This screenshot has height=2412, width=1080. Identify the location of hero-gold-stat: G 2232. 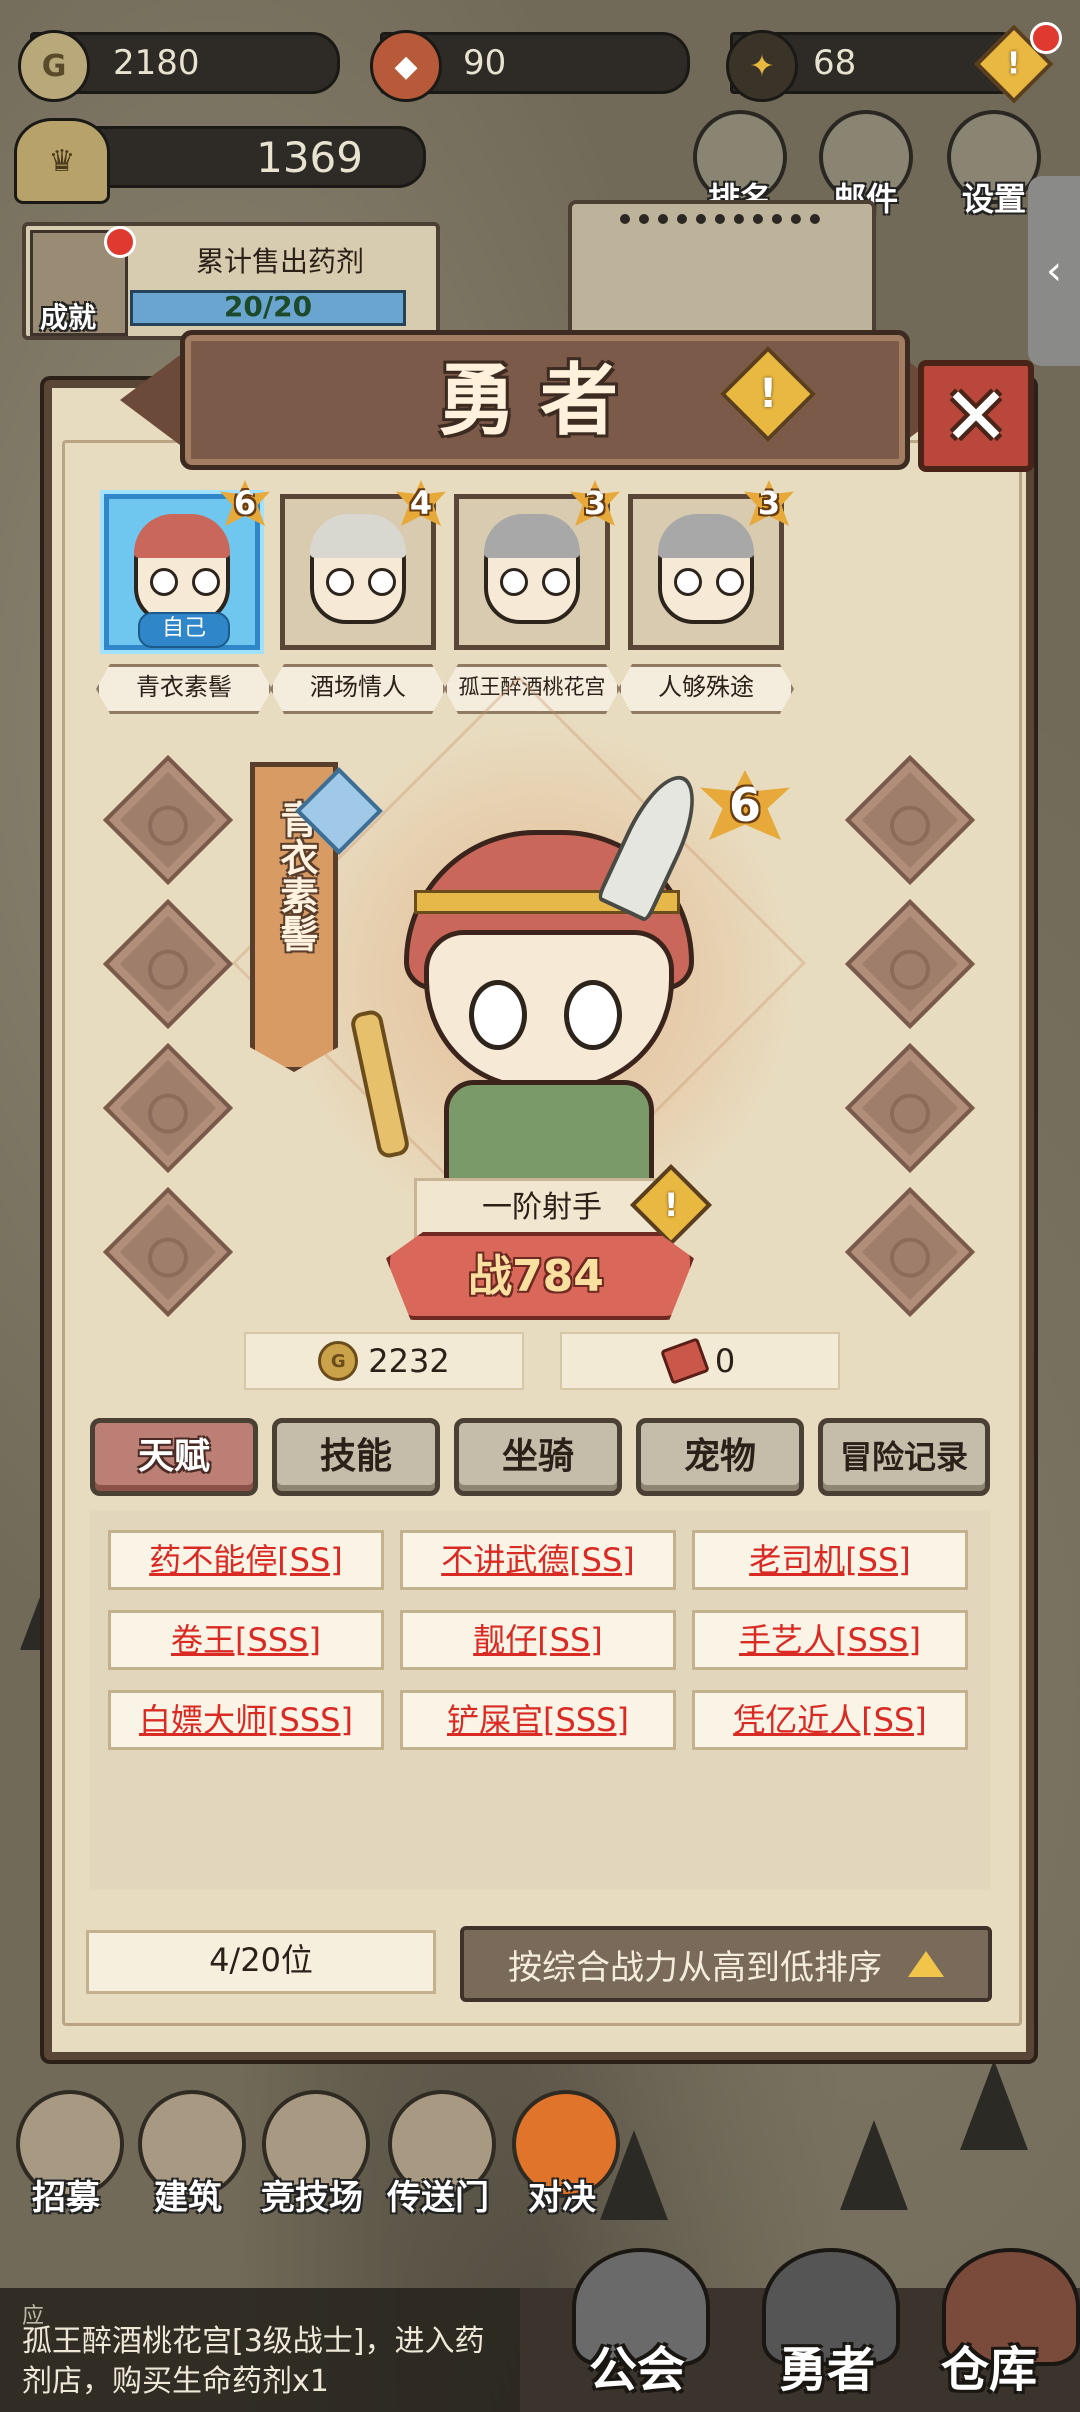
(384, 1361).